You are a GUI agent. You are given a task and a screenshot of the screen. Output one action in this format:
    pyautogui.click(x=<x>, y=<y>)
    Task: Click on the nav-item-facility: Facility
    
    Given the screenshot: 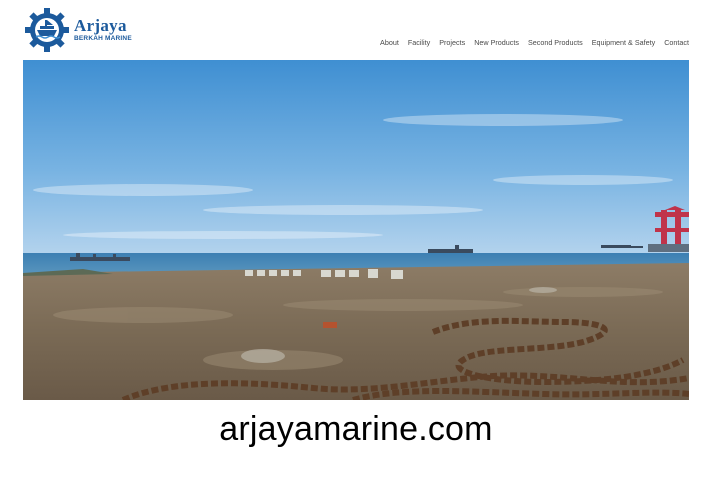 What is the action you would take?
    pyautogui.click(x=419, y=42)
    